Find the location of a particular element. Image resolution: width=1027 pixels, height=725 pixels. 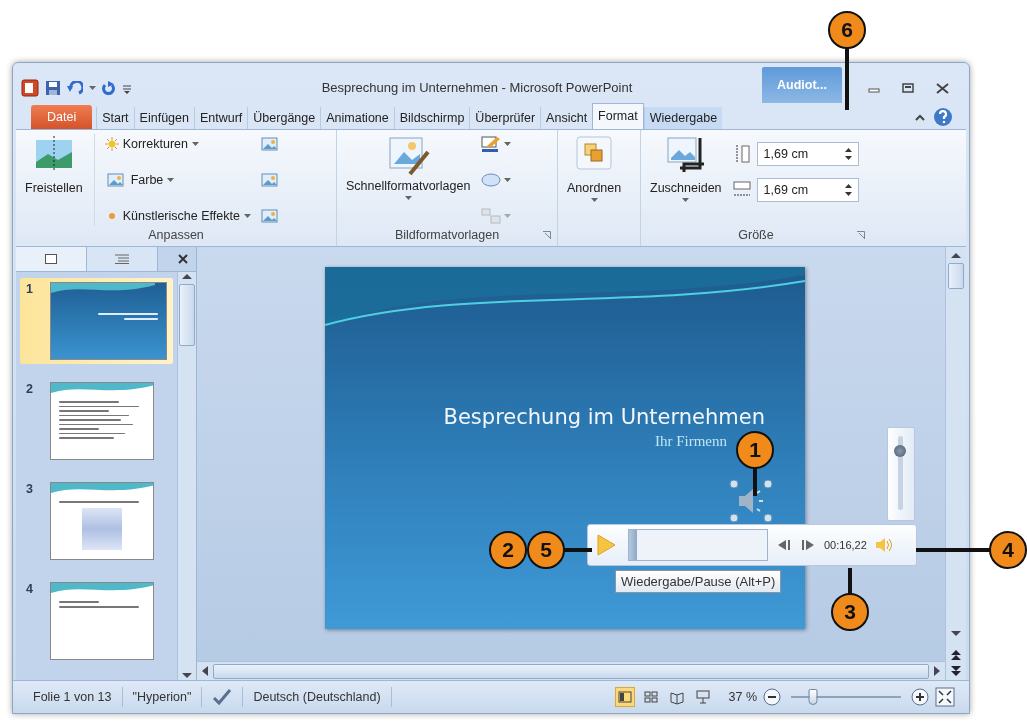

ribbon-dropdown-button: Korrekturen is located at coordinates (177, 144).